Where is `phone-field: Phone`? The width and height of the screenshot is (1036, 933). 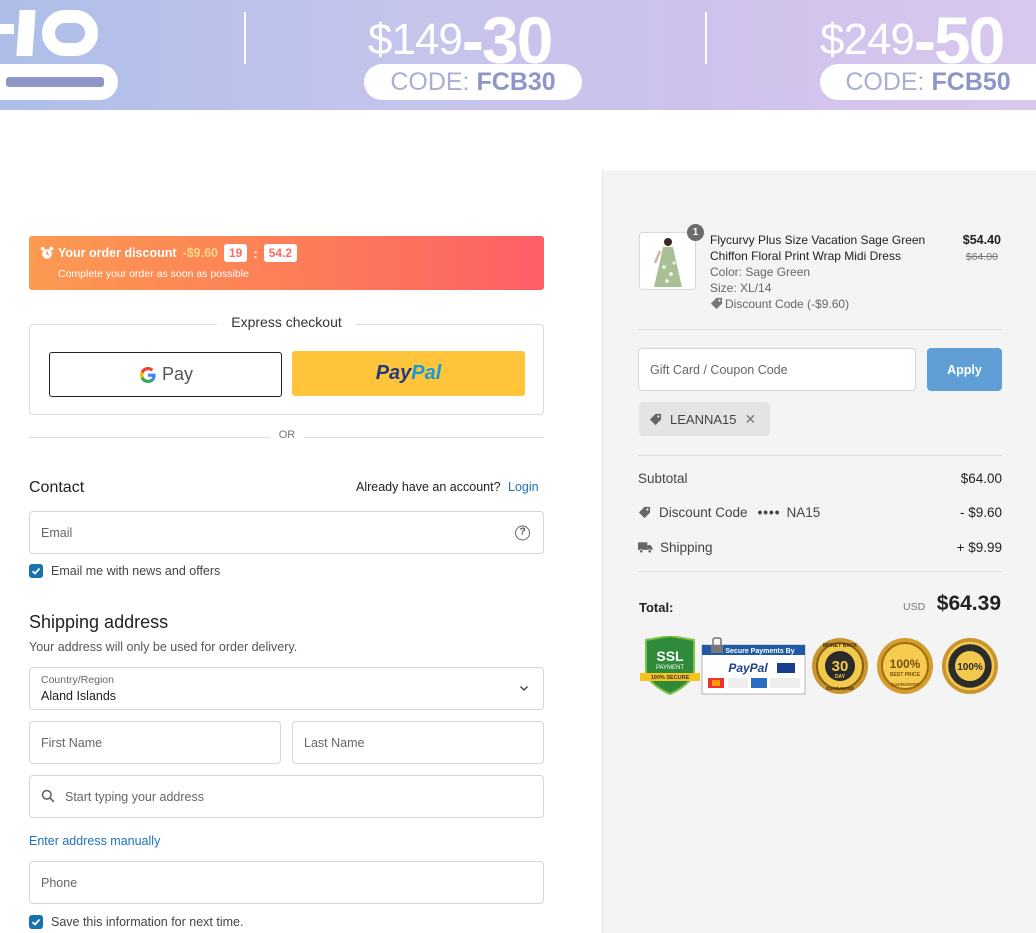
phone-field: Phone is located at coordinates (286, 882).